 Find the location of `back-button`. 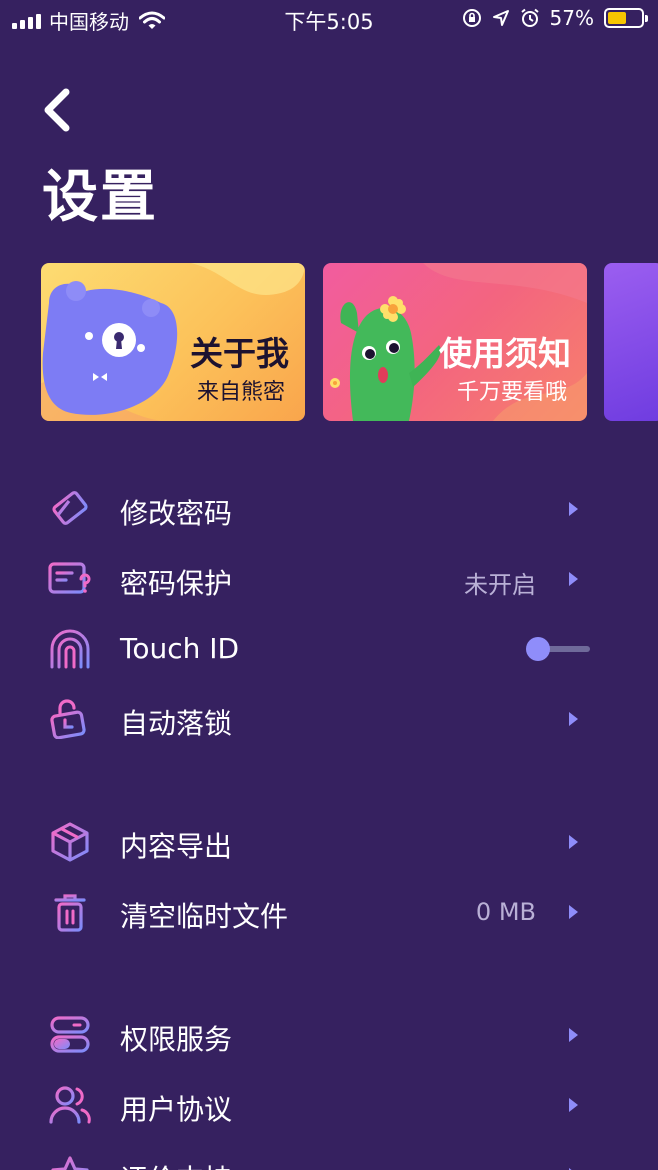

back-button is located at coordinates (58, 111).